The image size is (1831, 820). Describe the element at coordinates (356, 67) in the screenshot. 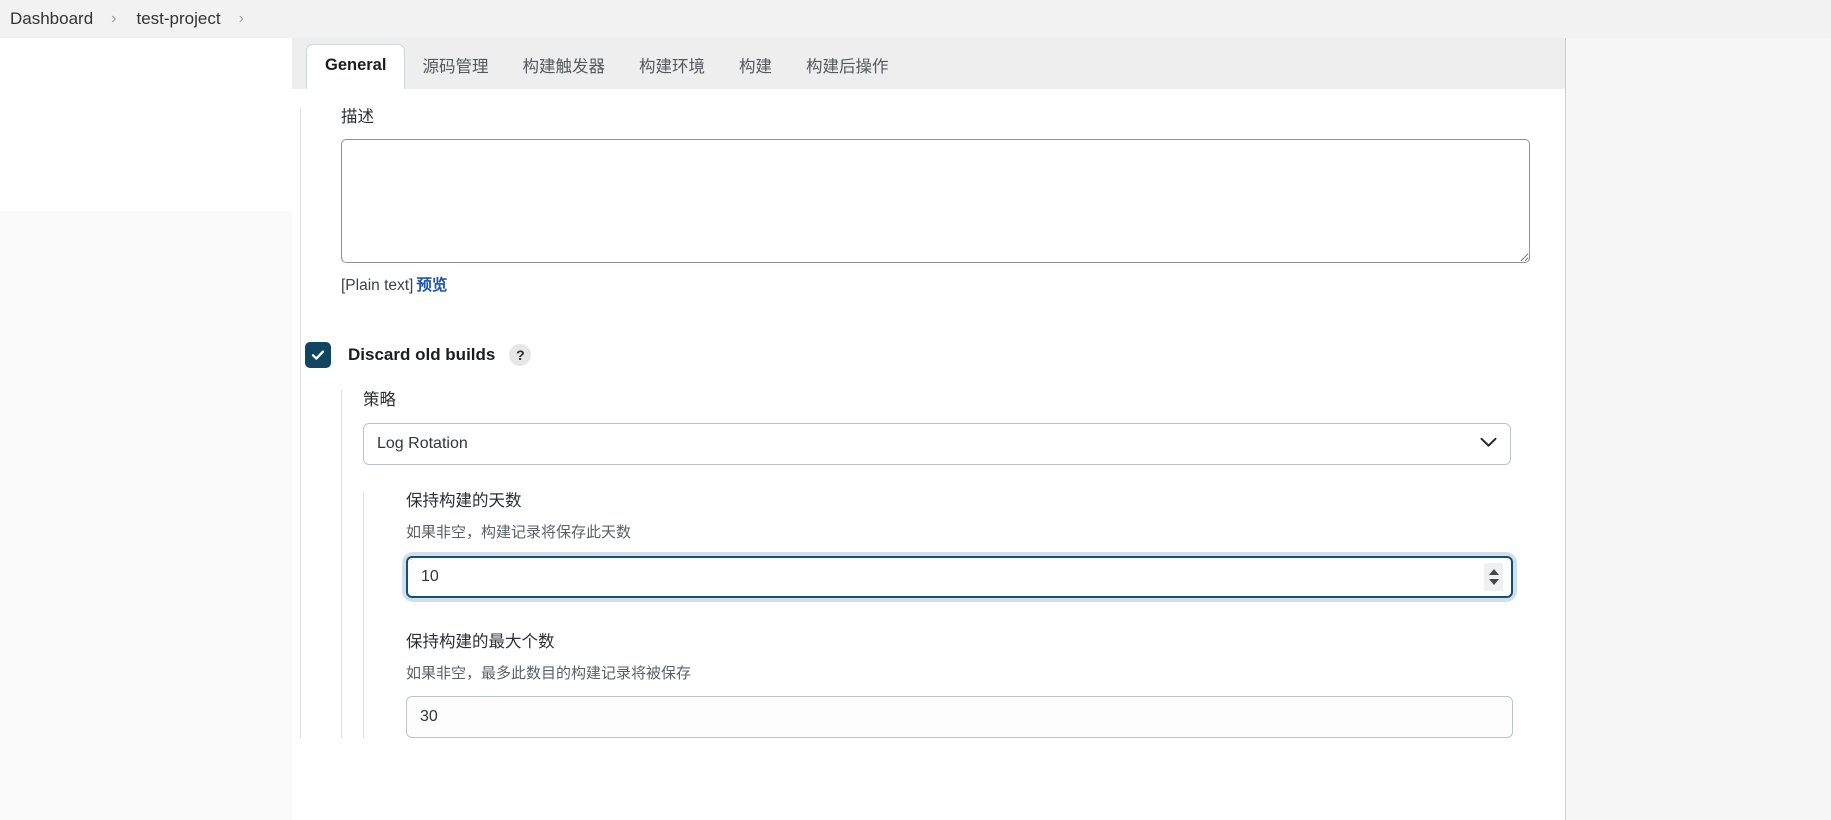

I see `tab-general: General` at that location.